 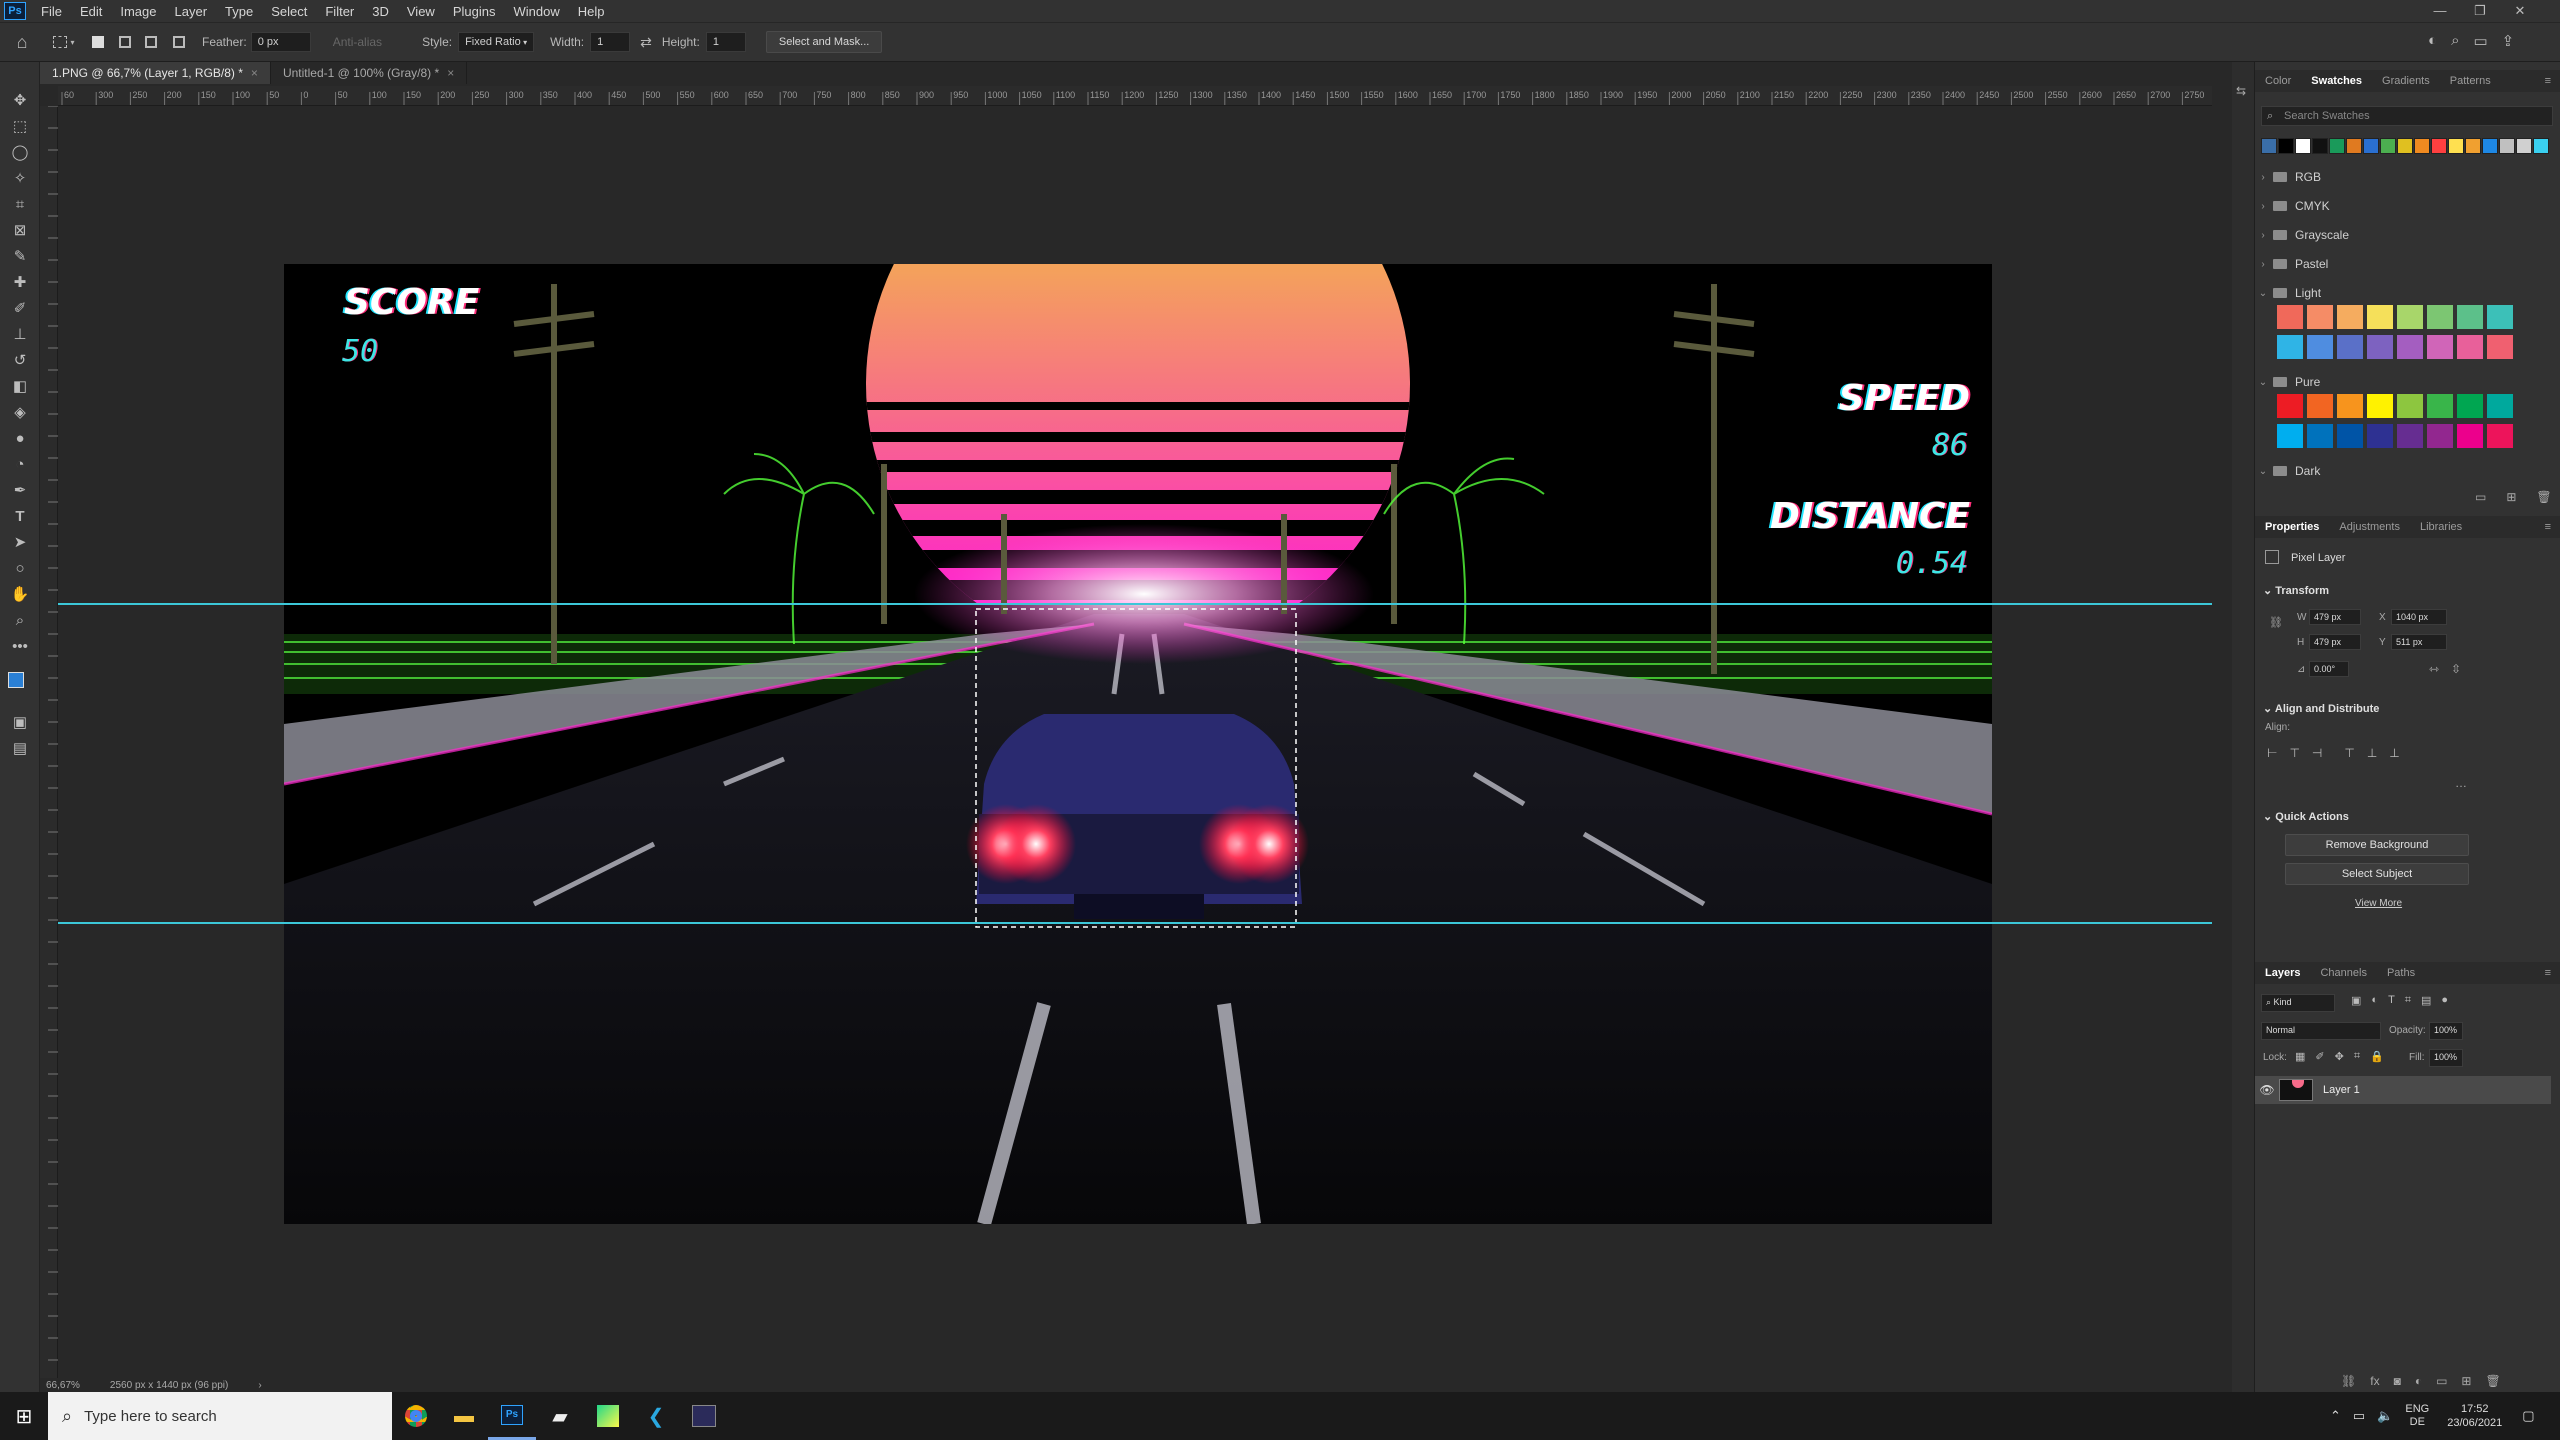 I want to click on swatch-group-cmyk: › CMYK, so click(x=2407, y=206).